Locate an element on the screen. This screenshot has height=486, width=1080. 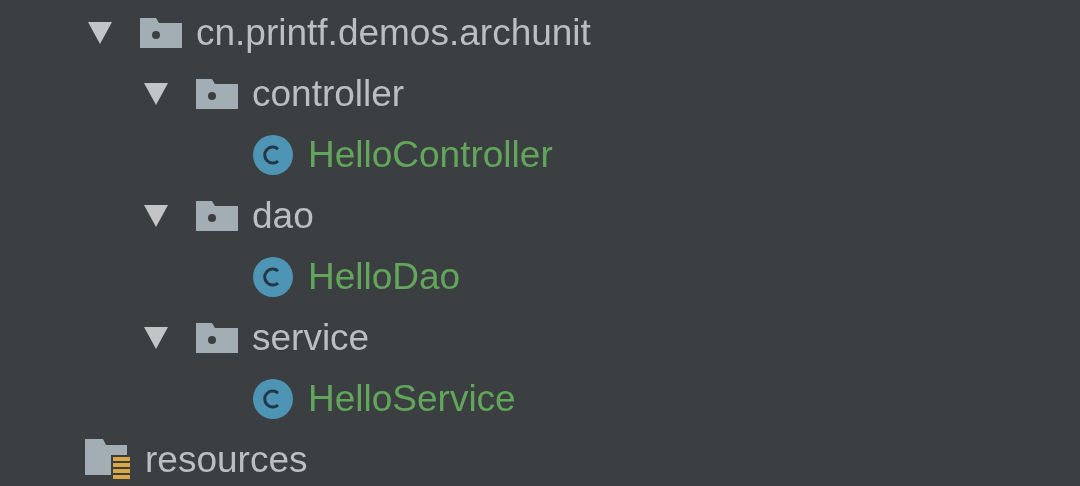
class-name: HelloController is located at coordinates (430, 154).